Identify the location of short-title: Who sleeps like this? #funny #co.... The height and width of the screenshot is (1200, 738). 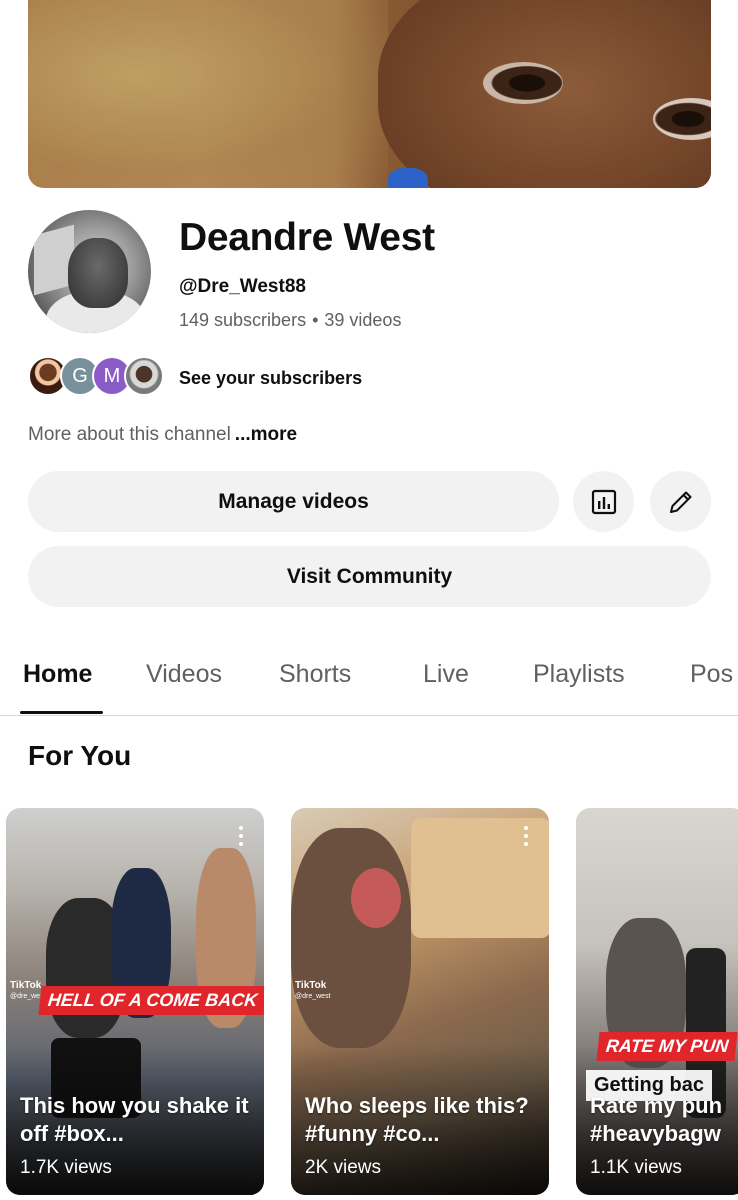
(417, 1119).